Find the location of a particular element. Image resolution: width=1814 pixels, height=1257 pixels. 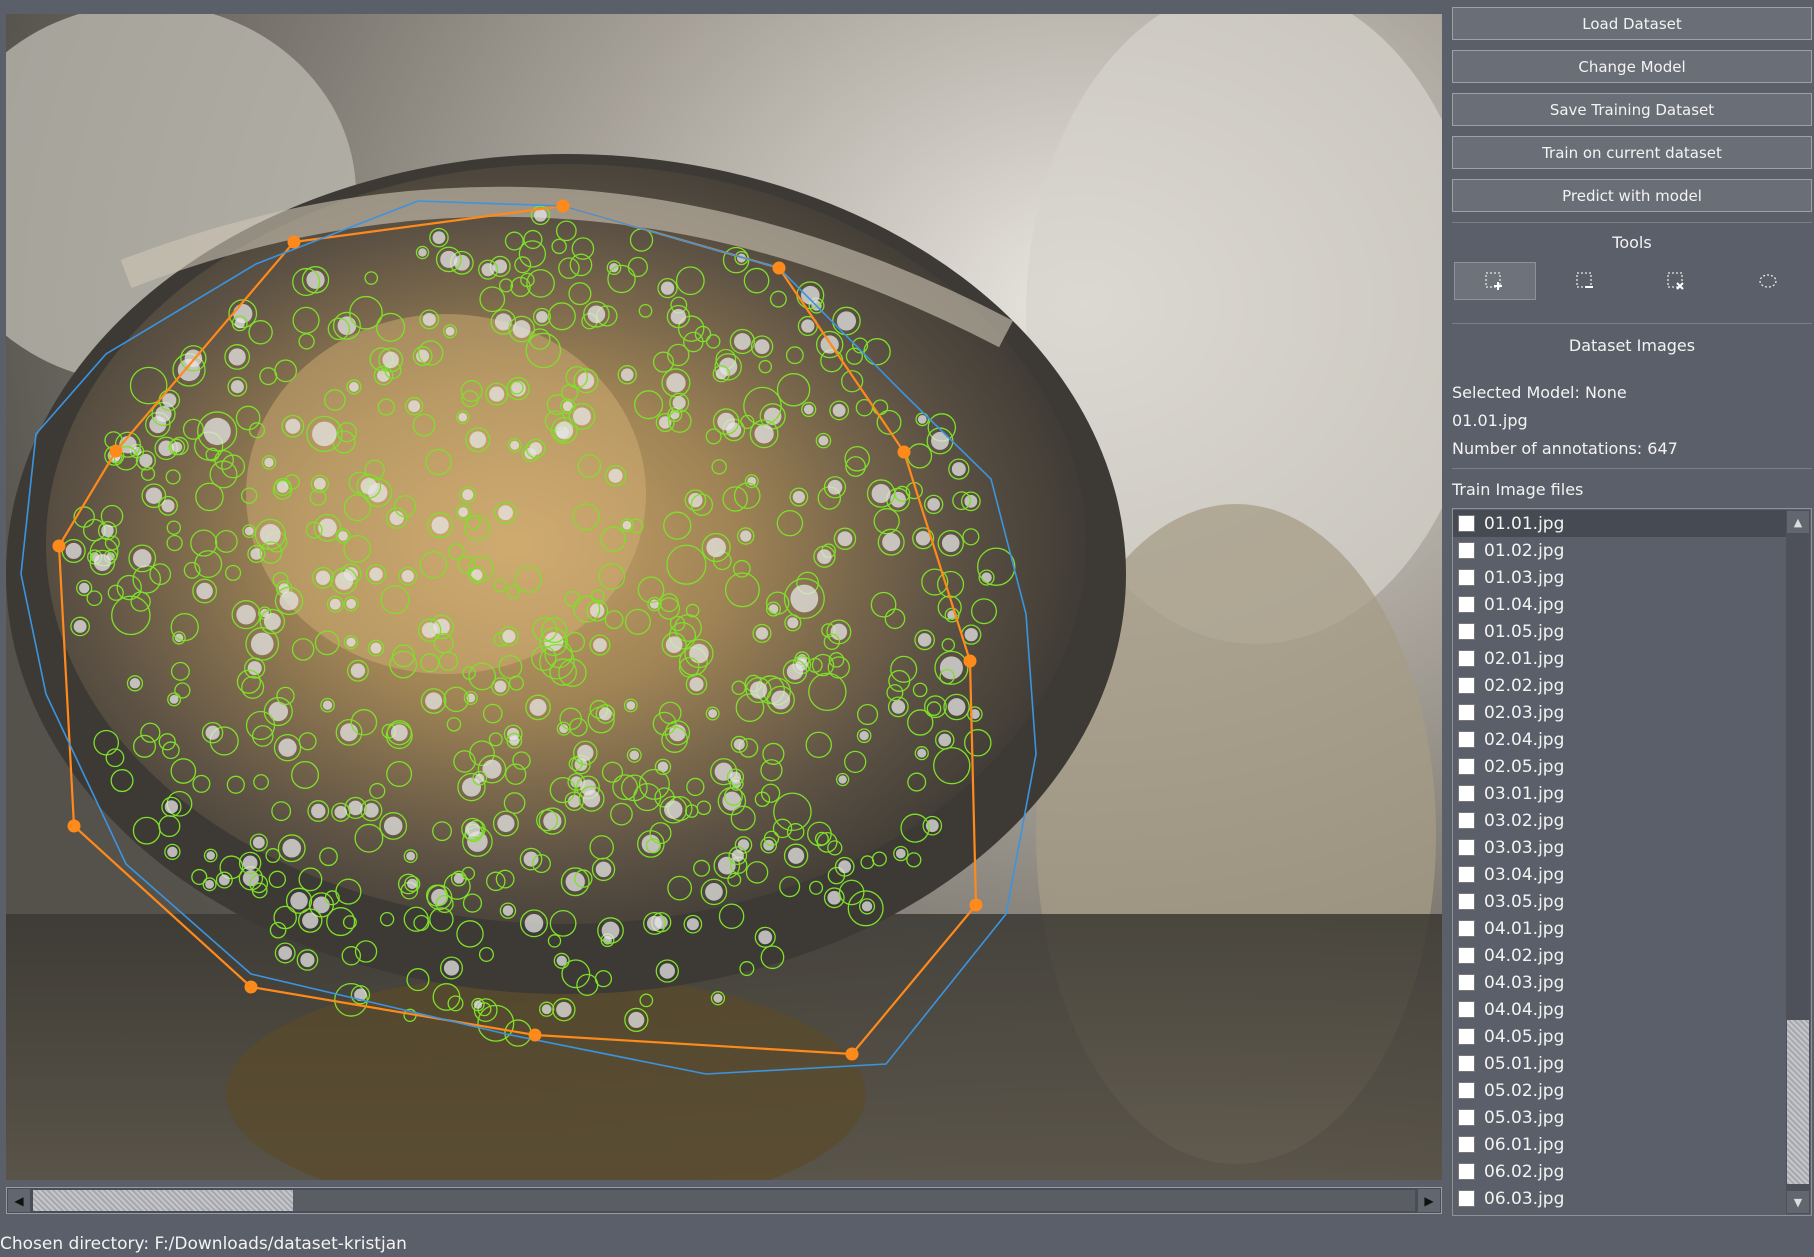

file-list-item: 06.03.jpg is located at coordinates (1620, 1198).